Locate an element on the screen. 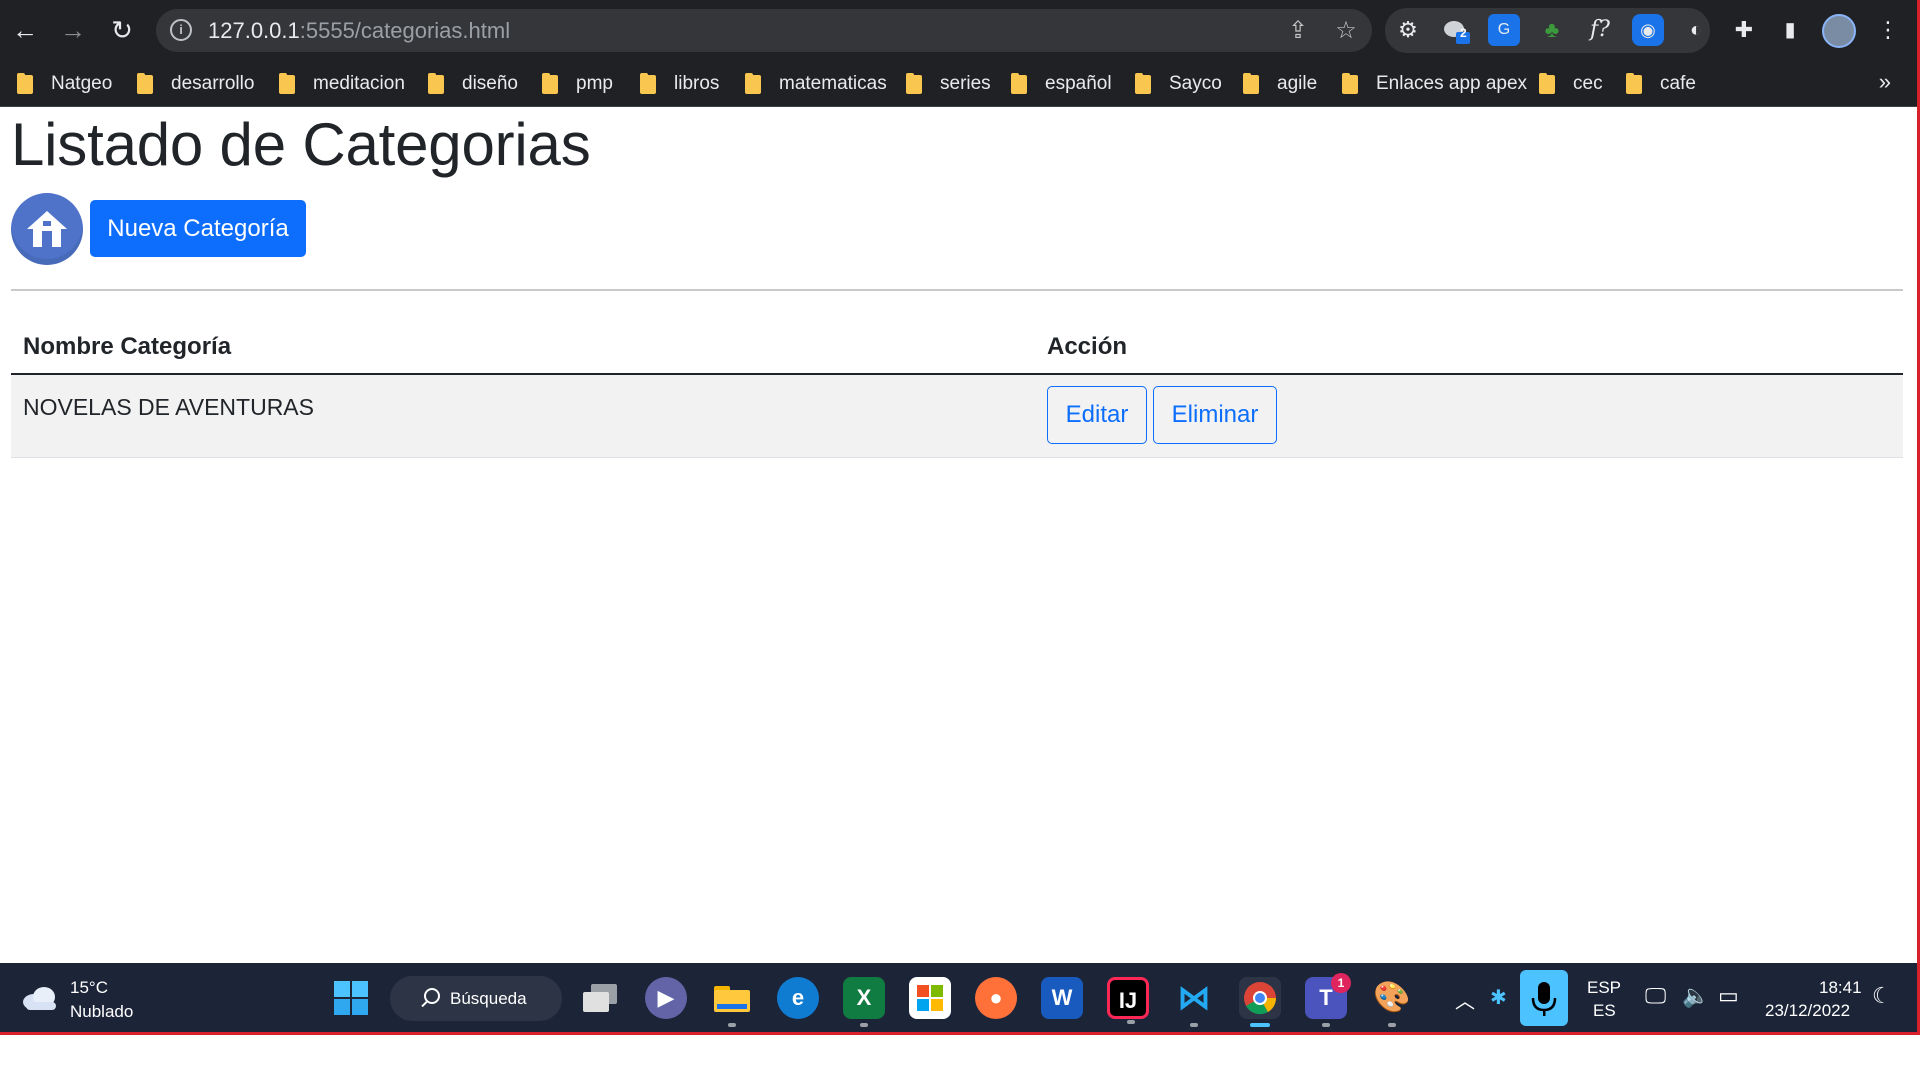  delete-button: Eliminar is located at coordinates (1215, 415).